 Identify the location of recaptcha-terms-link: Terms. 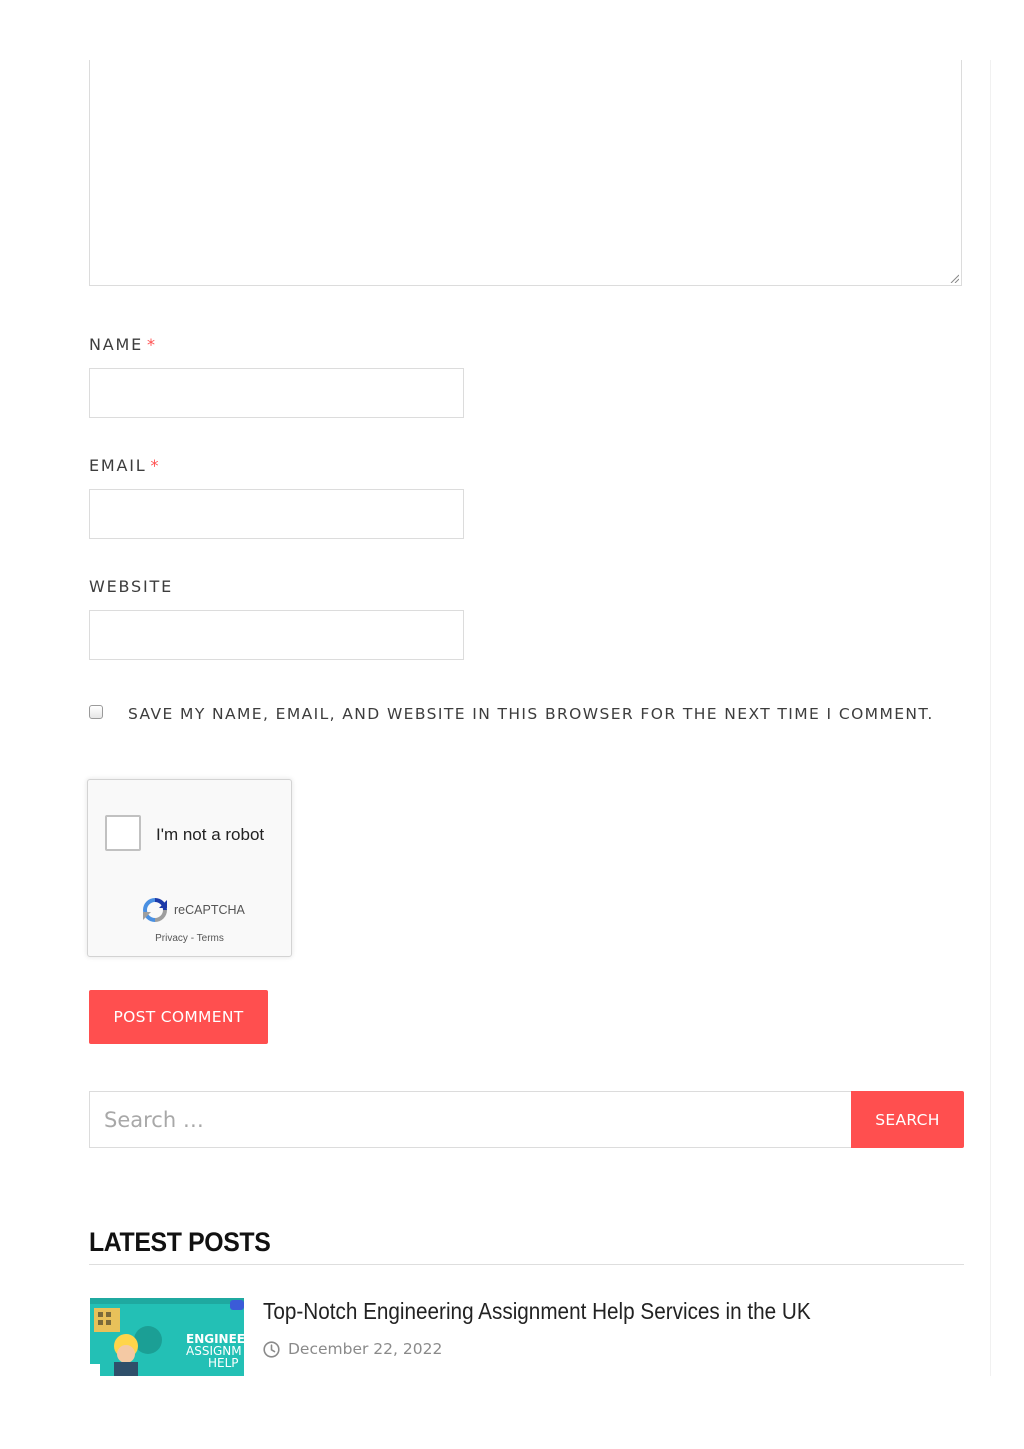
(210, 938).